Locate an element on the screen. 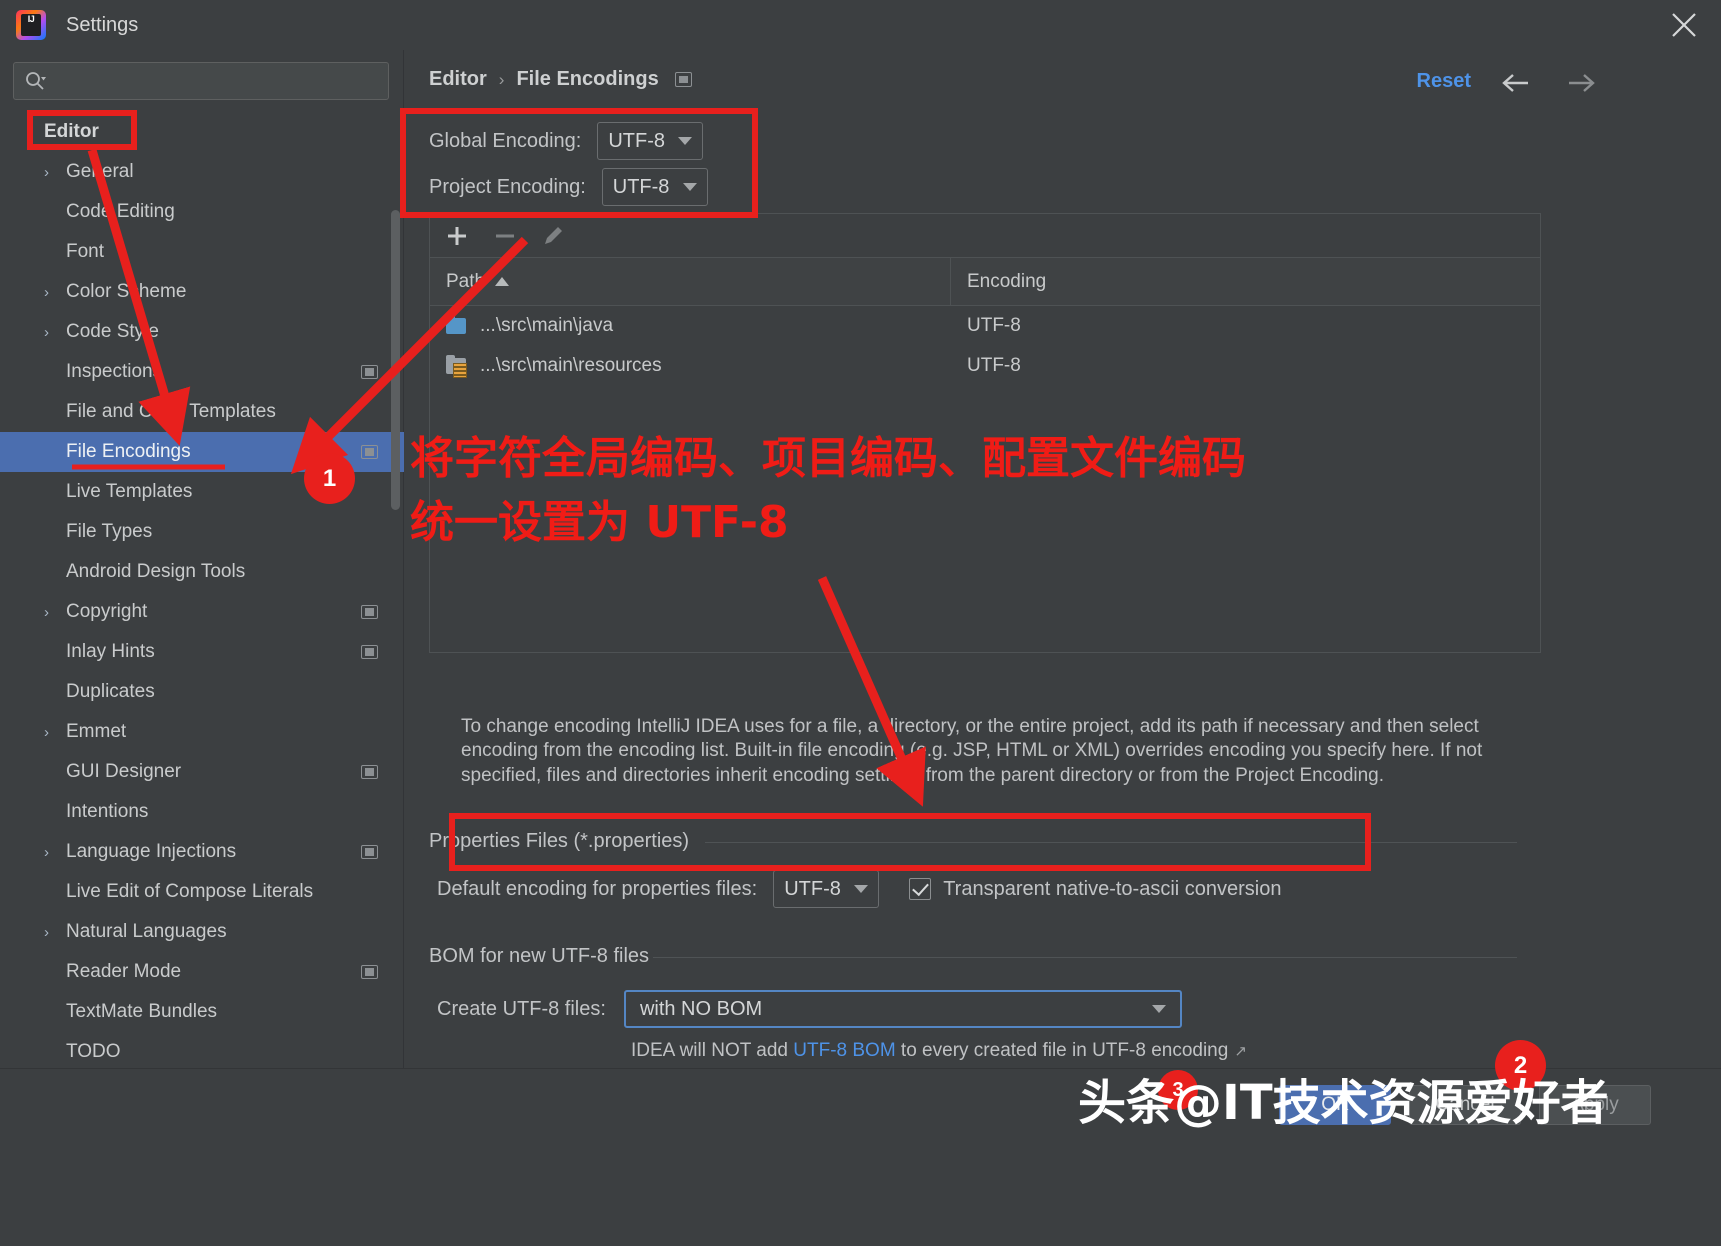 This screenshot has height=1246, width=1721. folder-source-icon is located at coordinates (456, 324).